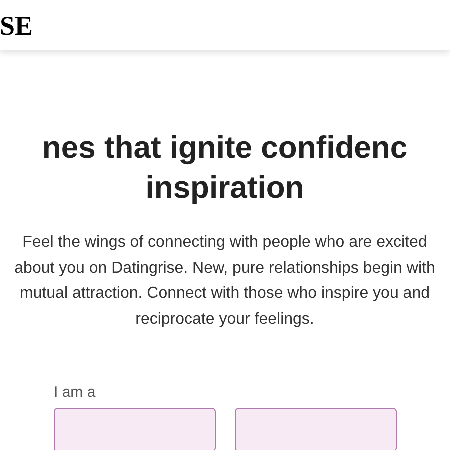 This screenshot has height=450, width=450. I want to click on headline: nes that ignite confidenc, so click(225, 148).